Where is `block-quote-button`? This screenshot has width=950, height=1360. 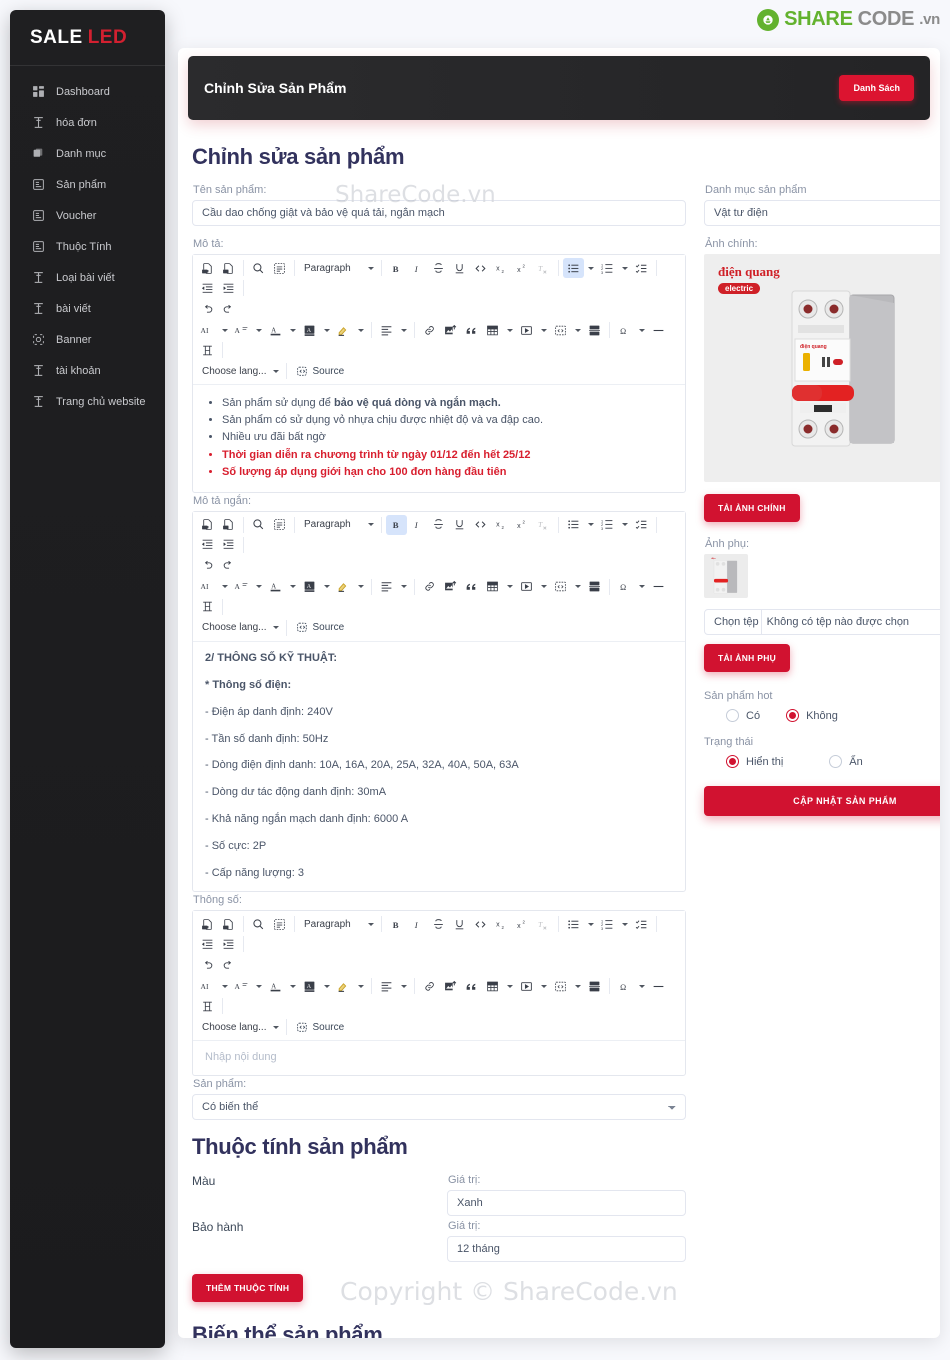
block-quote-button is located at coordinates (471, 330).